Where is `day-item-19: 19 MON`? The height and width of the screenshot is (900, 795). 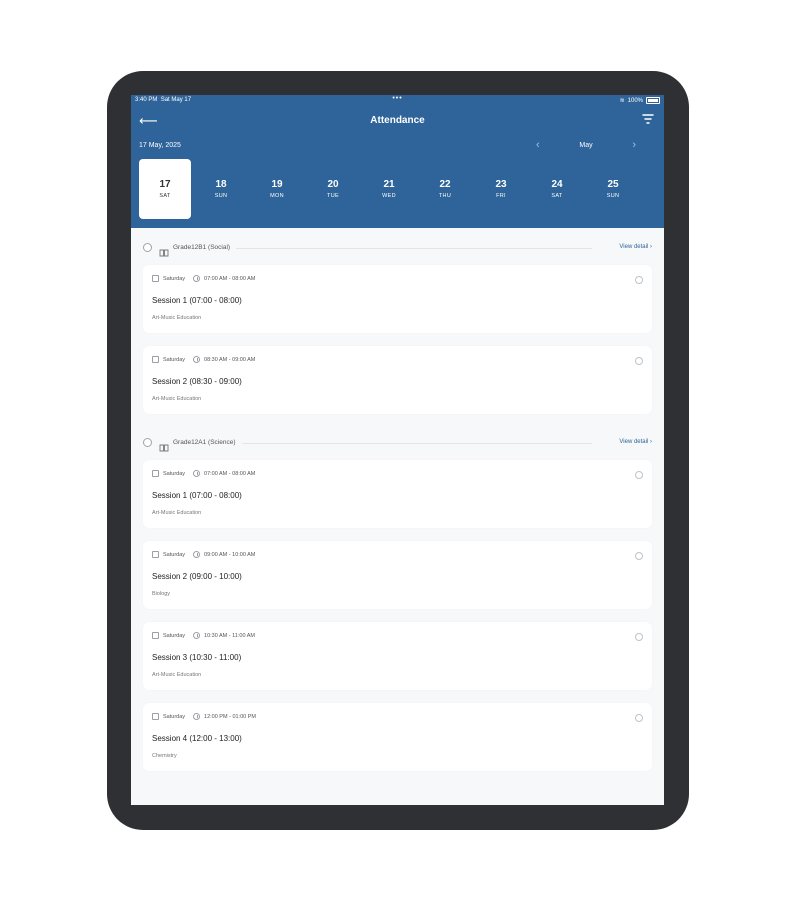 day-item-19: 19 MON is located at coordinates (277, 189).